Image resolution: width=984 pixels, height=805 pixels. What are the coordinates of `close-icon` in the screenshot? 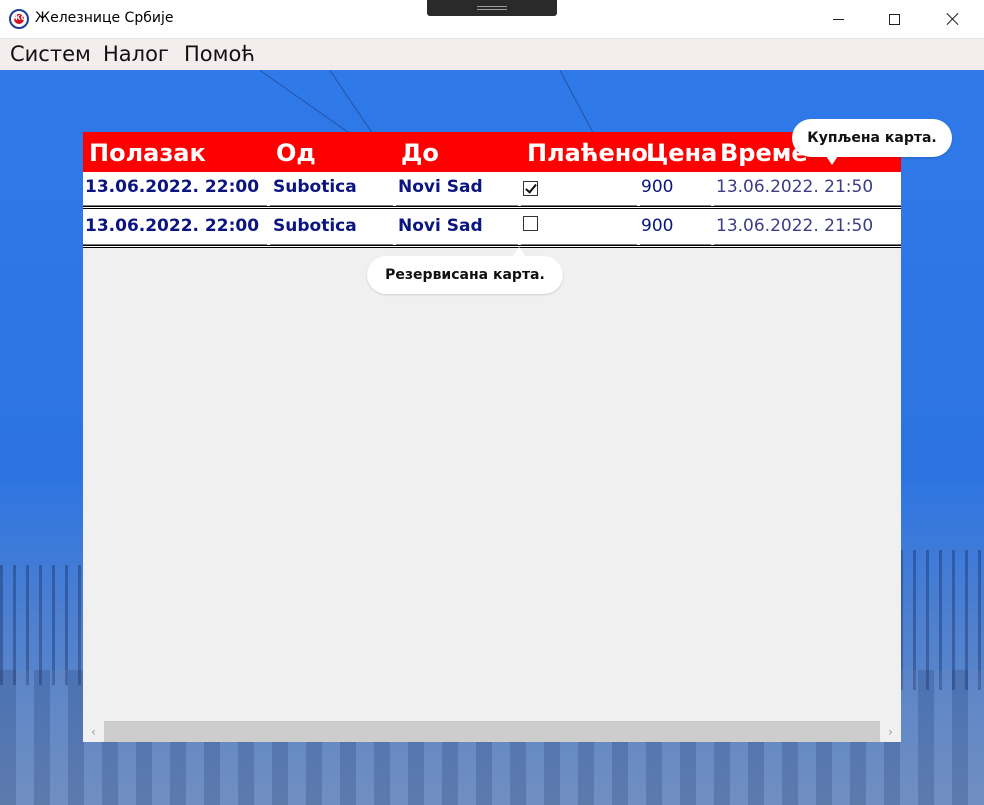 It's located at (953, 19).